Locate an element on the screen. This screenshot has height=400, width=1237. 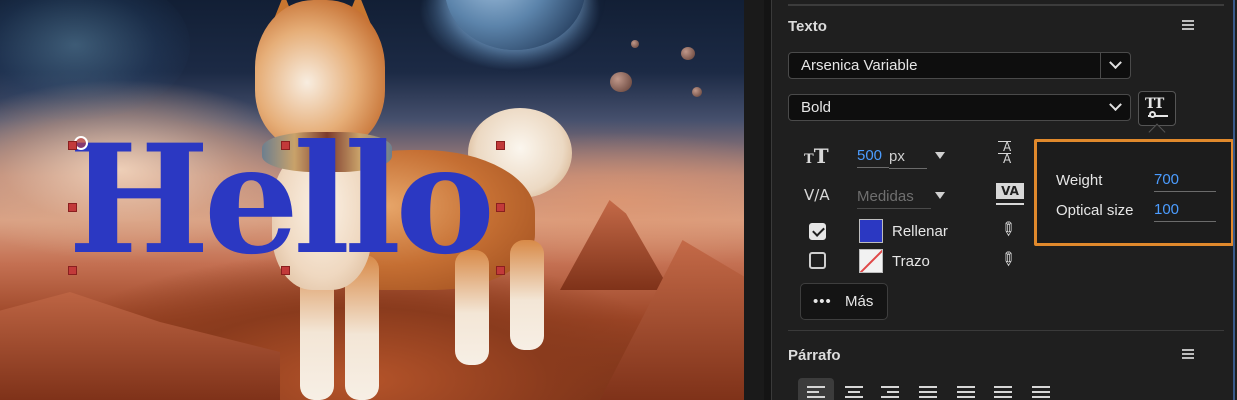
resize-handle-top is located at coordinates (285, 145).